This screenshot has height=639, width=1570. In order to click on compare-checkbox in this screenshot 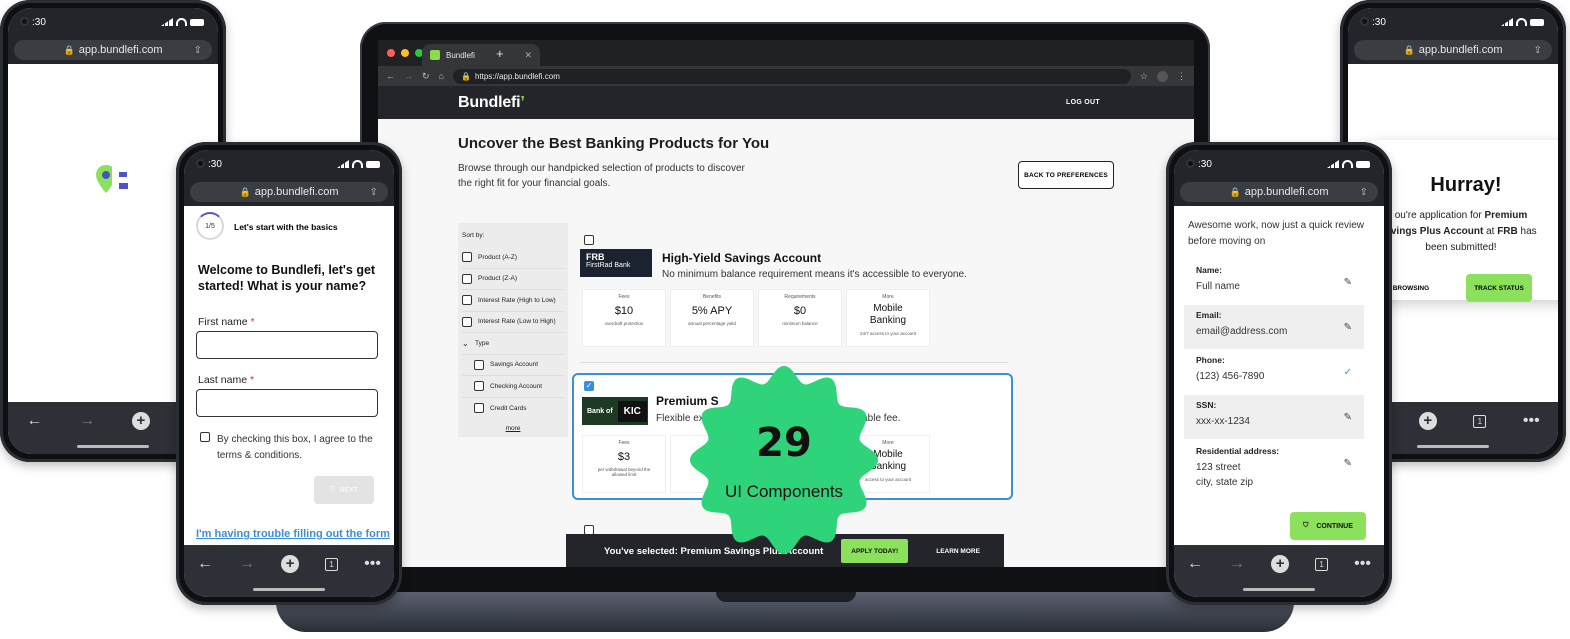, I will do `click(589, 240)`.